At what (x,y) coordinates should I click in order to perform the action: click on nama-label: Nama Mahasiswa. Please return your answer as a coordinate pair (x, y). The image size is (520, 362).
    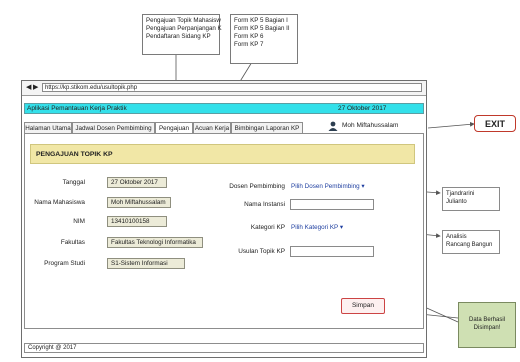
    Looking at the image, I should click on (59, 202).